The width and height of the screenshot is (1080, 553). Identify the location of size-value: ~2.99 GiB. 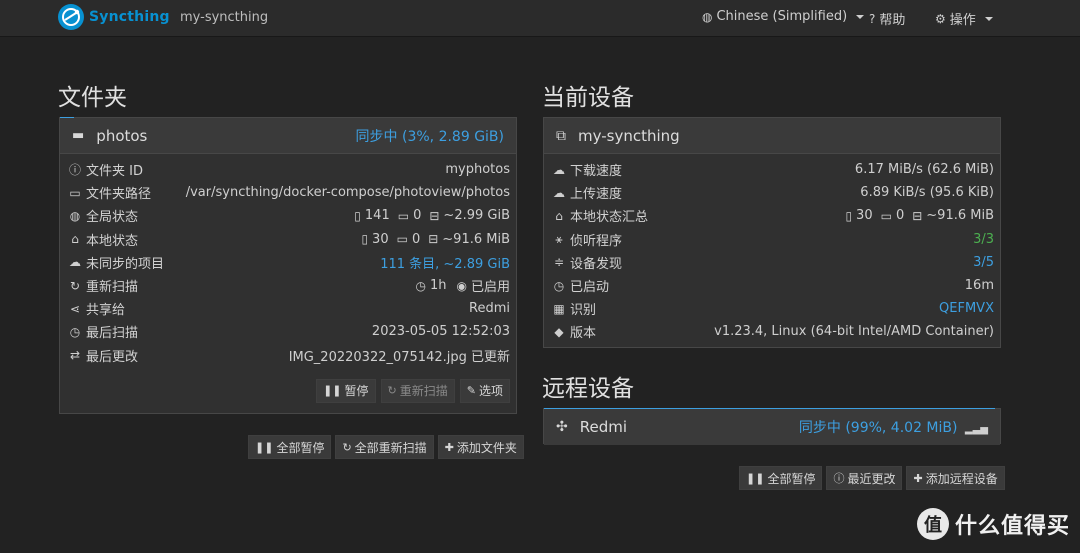
(476, 216).